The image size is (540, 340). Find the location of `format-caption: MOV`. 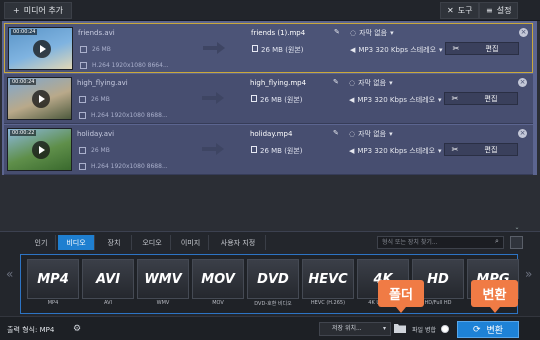

format-caption: MOV is located at coordinates (218, 303).